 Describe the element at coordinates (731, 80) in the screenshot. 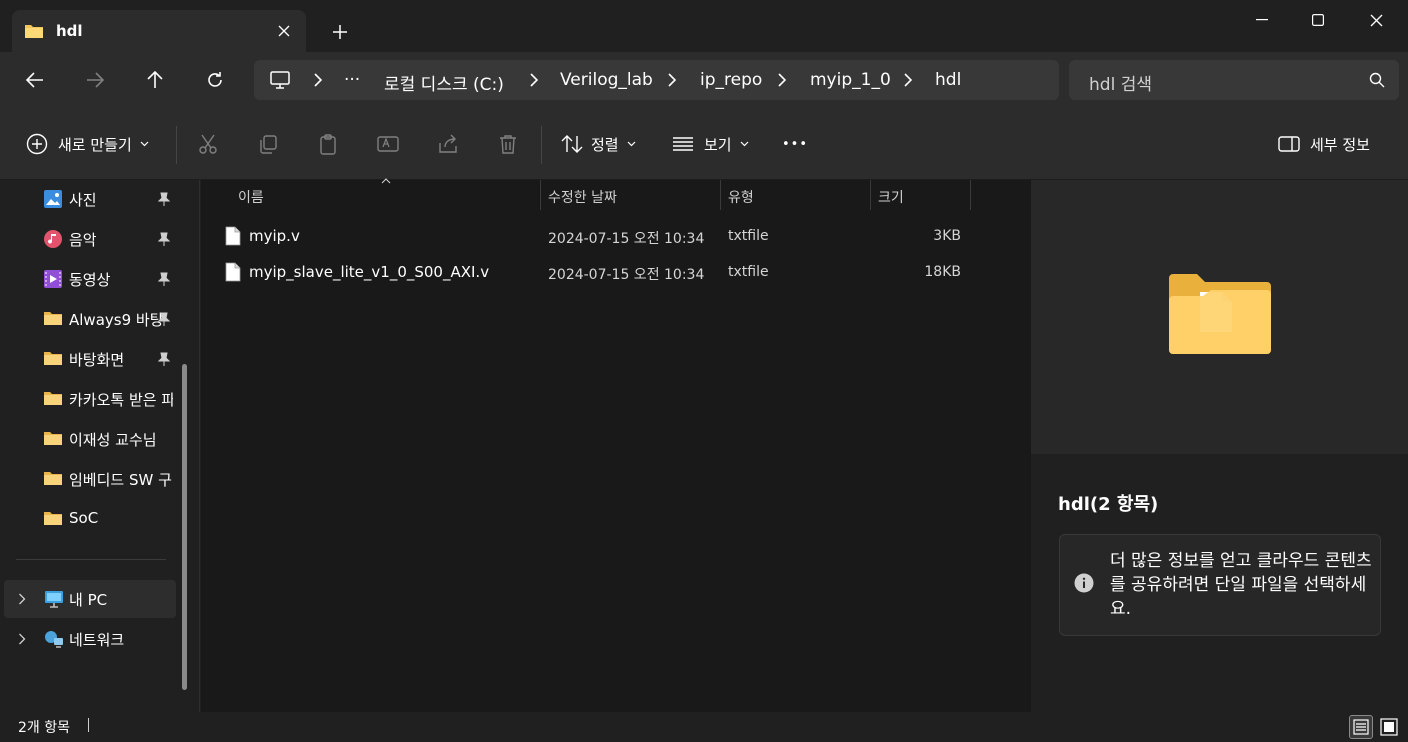

I see `breadcrumb-ip-repo: ip_repo` at that location.